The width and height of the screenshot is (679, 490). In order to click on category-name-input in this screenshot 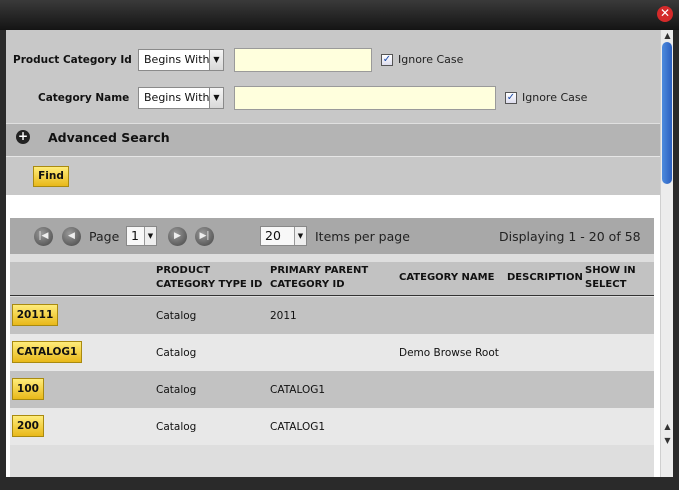, I will do `click(365, 98)`.